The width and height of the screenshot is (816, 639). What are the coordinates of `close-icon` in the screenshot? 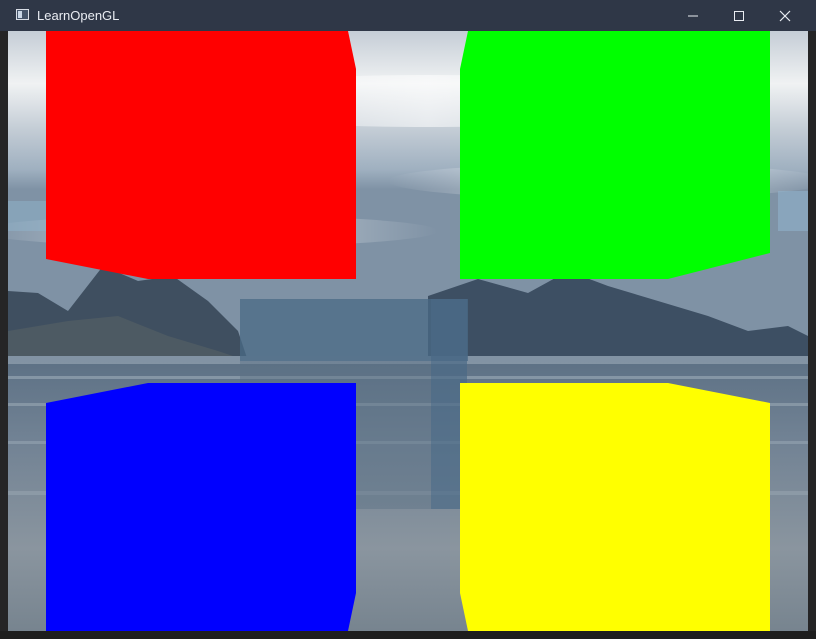 It's located at (785, 15).